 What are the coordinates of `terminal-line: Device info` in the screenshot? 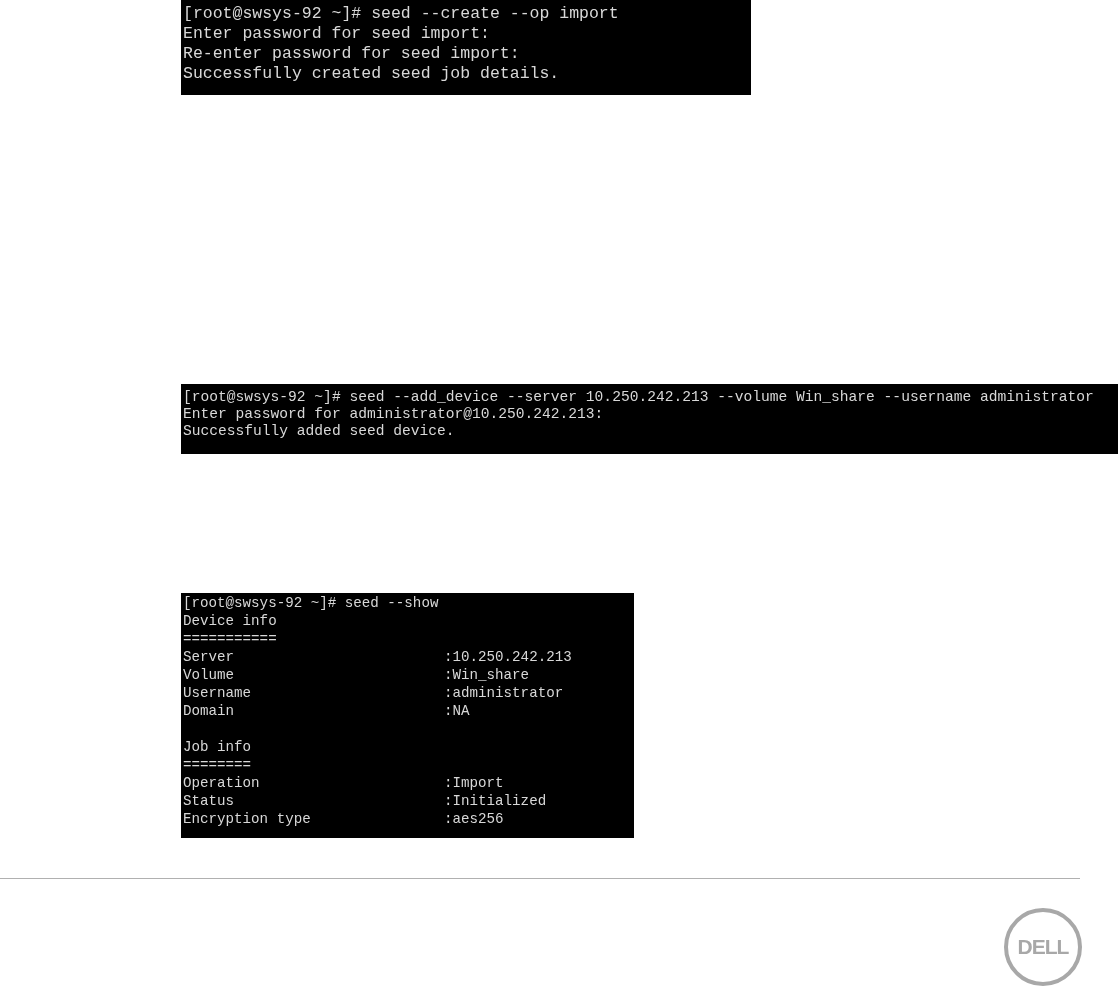 It's located at (230, 620).